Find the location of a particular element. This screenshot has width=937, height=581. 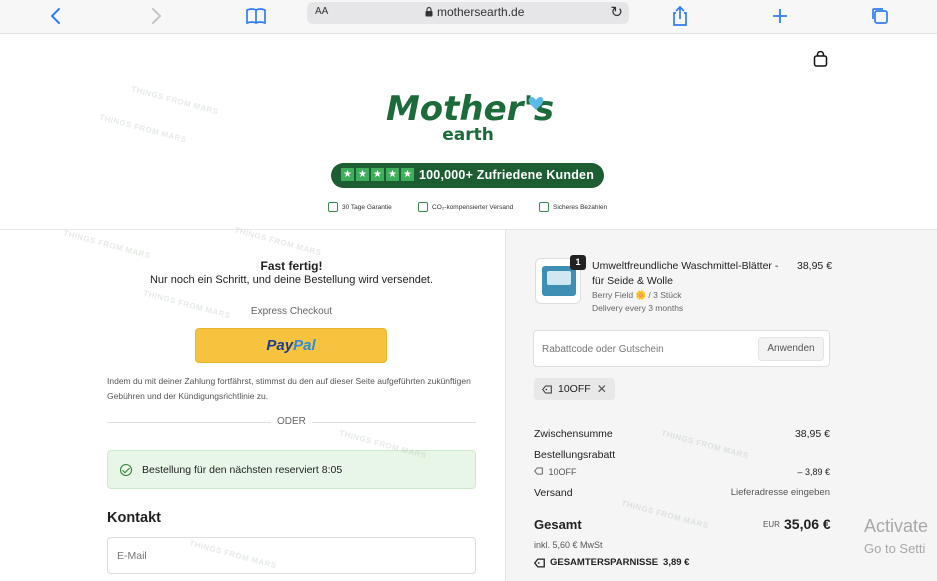

star-rating: ★ ★ ★ ★ ★ is located at coordinates (377, 174).